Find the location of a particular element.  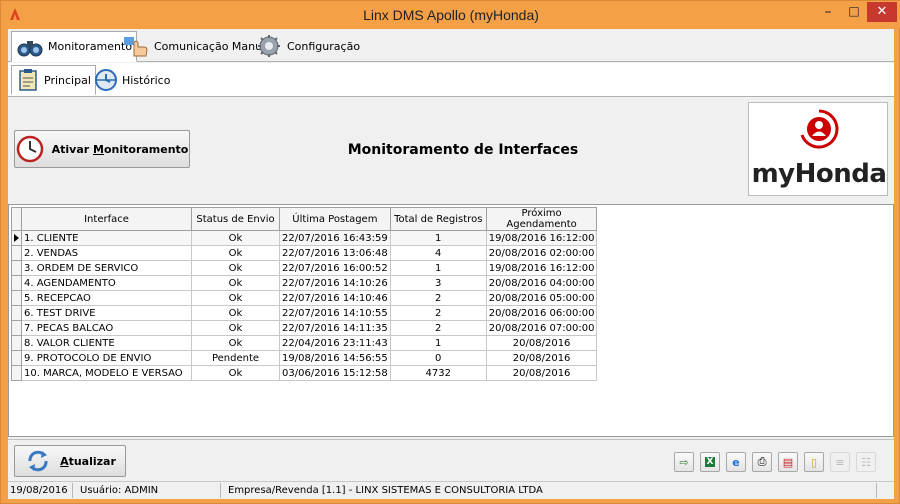

page-title: Monitoramento de Interfaces is located at coordinates (463, 150).